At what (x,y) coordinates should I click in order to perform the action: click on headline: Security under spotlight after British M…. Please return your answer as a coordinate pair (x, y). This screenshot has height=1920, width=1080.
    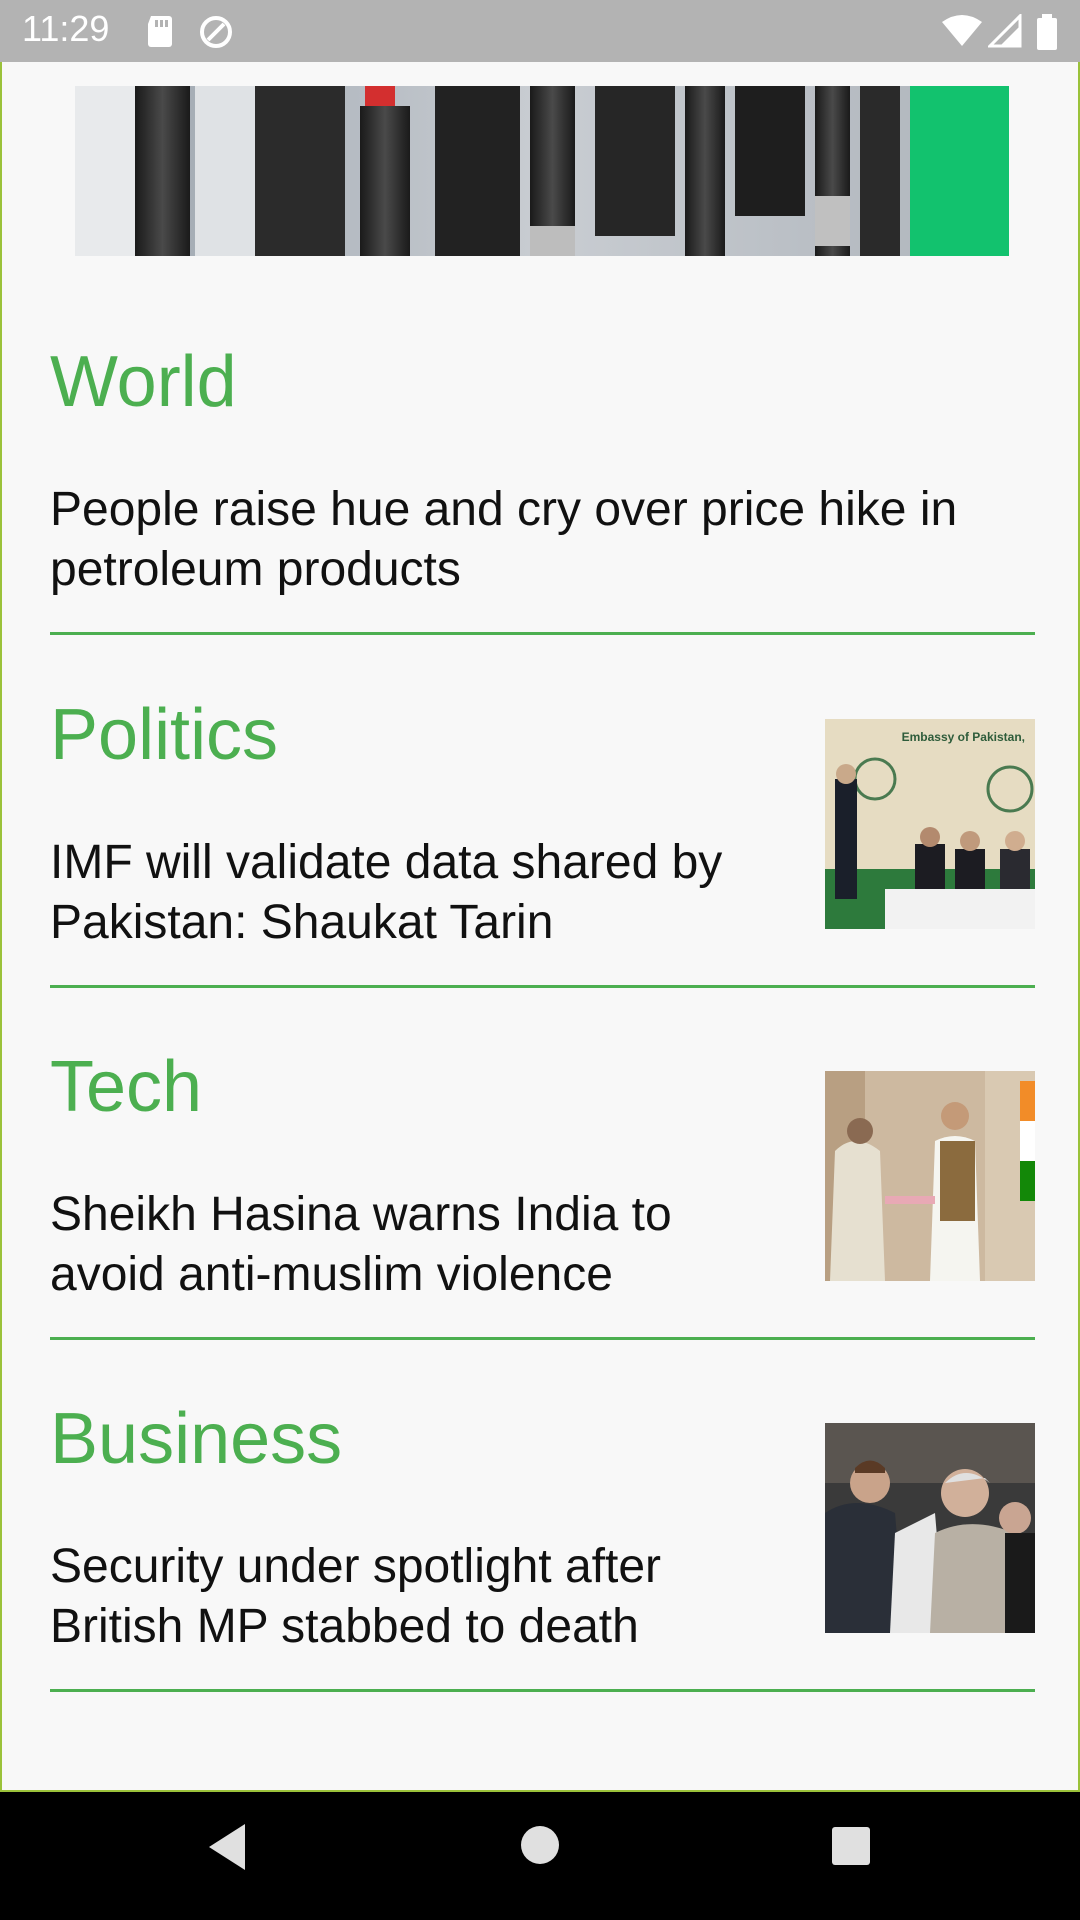
    Looking at the image, I should click on (420, 1597).